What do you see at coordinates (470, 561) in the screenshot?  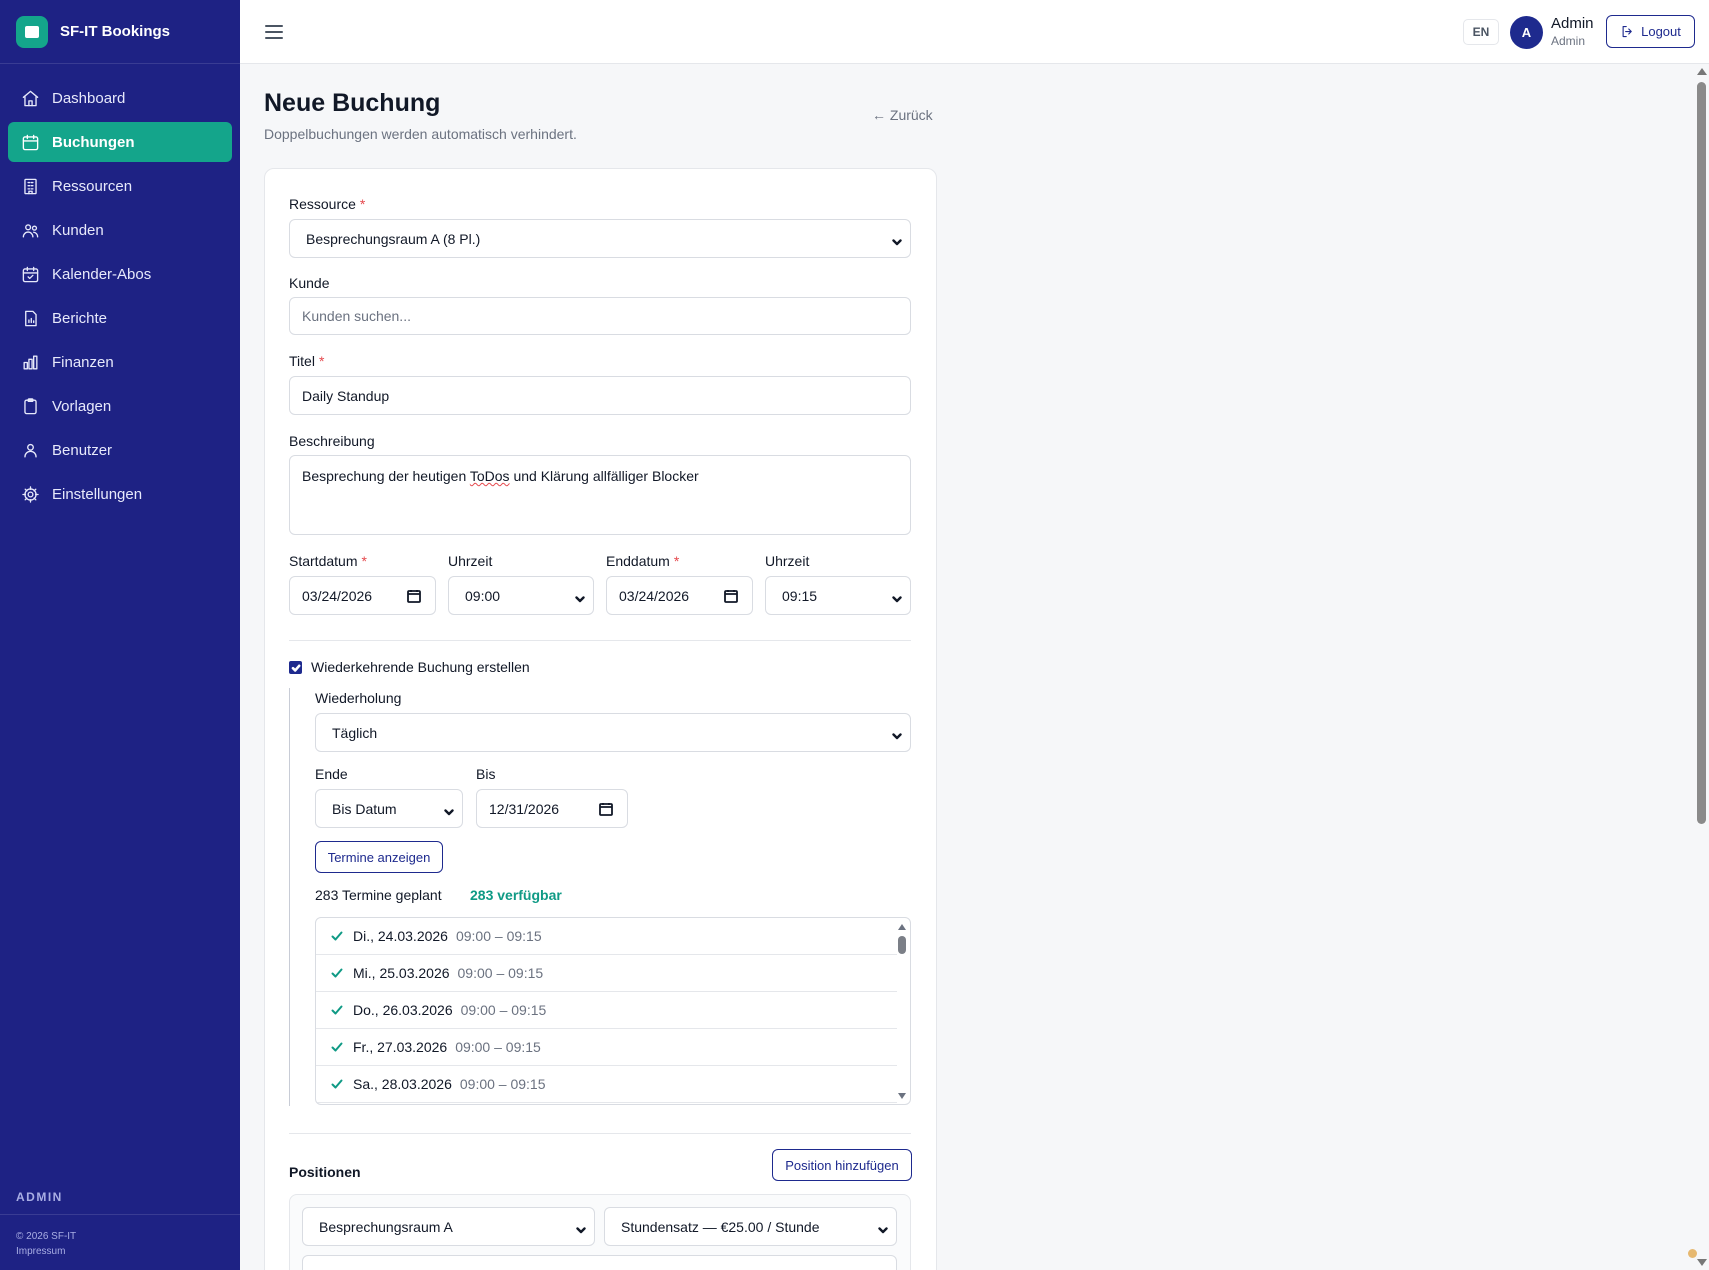 I see `start-time-label: Uhrzeit` at bounding box center [470, 561].